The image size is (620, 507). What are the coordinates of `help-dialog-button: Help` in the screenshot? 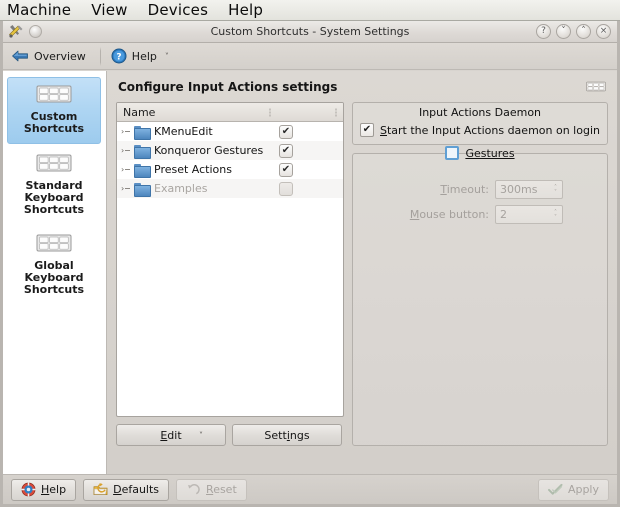 It's located at (44, 489).